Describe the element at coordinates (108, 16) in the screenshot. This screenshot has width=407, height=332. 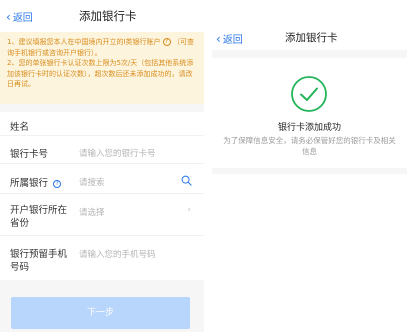
I see `page-title: 添加银行卡` at that location.